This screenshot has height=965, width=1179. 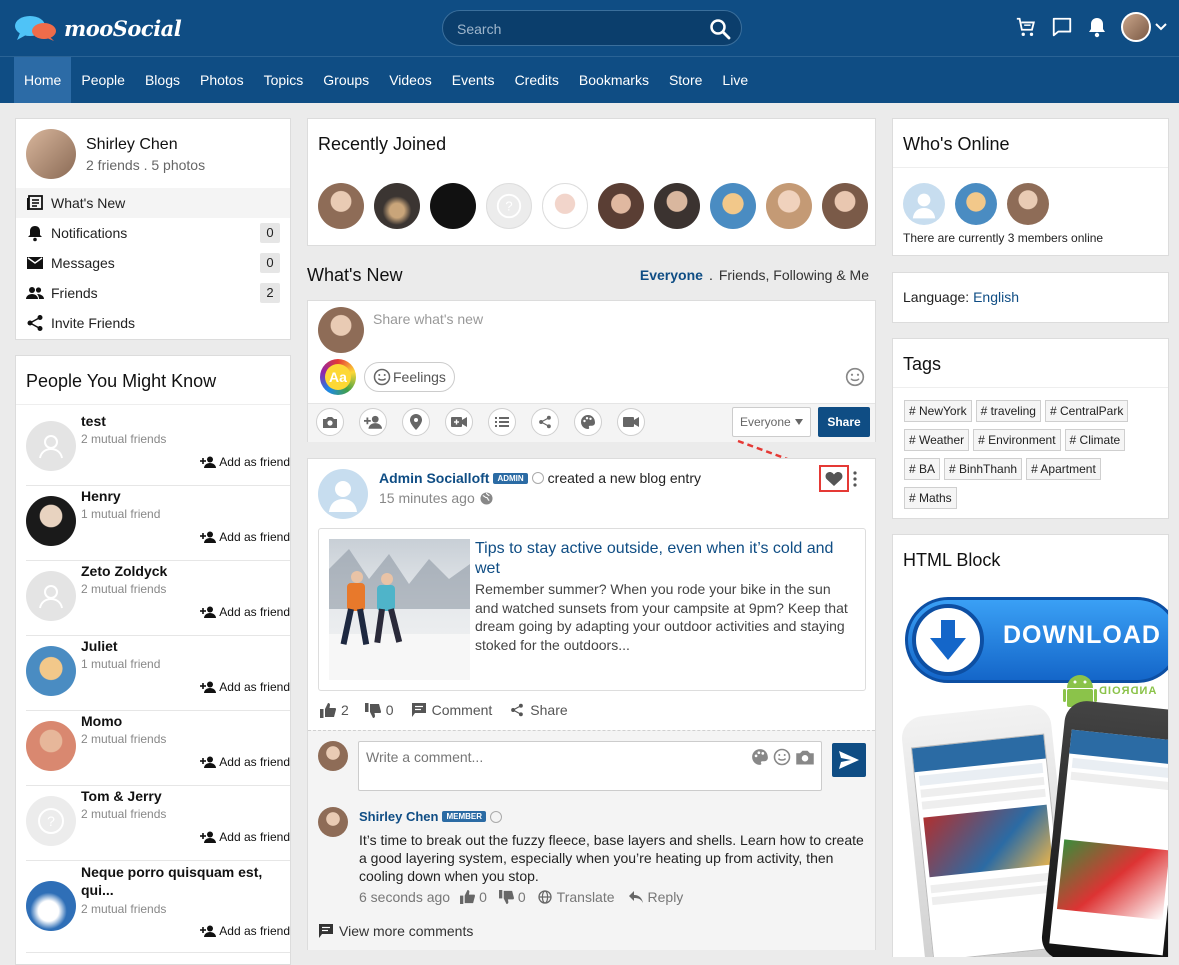 What do you see at coordinates (427, 498) in the screenshot?
I see `post-time: 15 minutes ago` at bounding box center [427, 498].